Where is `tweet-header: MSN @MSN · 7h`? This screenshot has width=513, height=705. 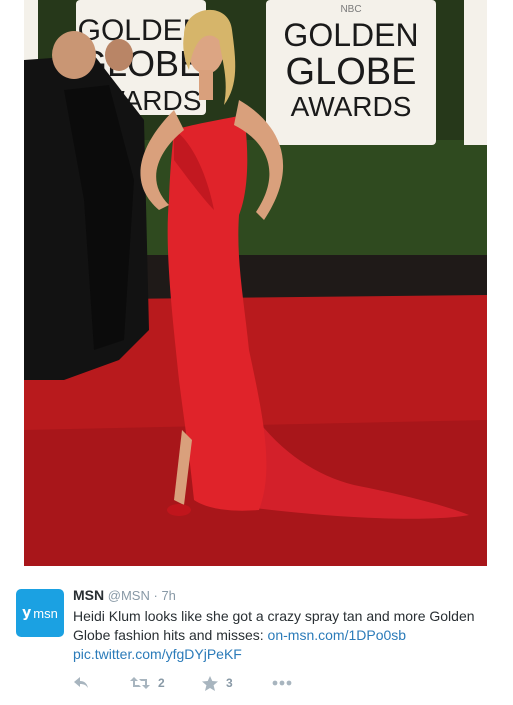 tweet-header: MSN @MSN · 7h is located at coordinates (124, 595).